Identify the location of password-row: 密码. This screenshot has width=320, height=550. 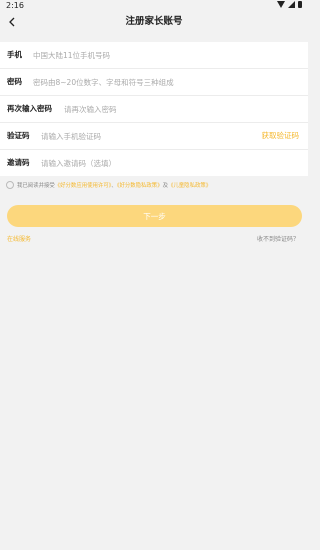
(154, 82).